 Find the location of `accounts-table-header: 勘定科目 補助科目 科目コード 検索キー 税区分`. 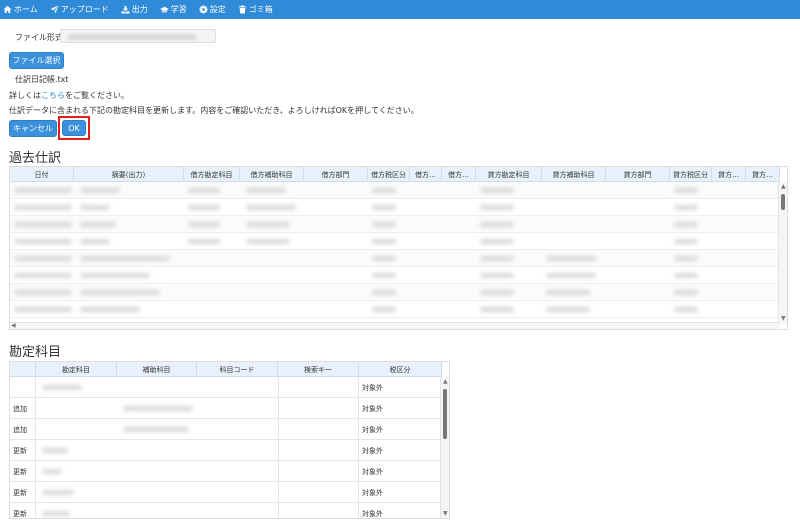

accounts-table-header: 勘定科目 補助科目 科目コード 検索キー 税区分 is located at coordinates (226, 369).